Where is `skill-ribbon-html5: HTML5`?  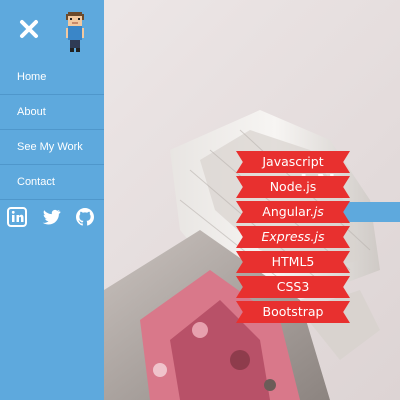
skill-ribbon-html5: HTML5 is located at coordinates (293, 262).